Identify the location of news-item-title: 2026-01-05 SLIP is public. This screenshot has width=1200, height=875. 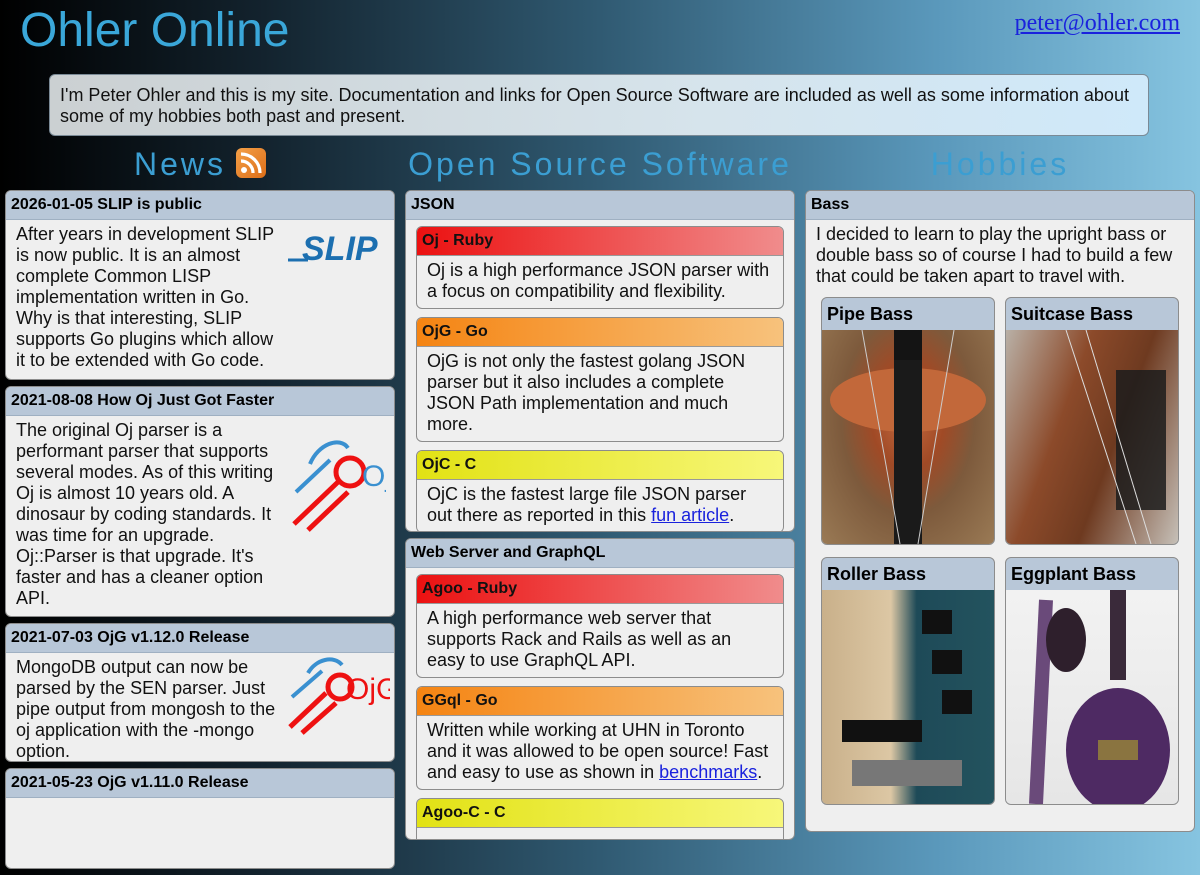
(200, 205).